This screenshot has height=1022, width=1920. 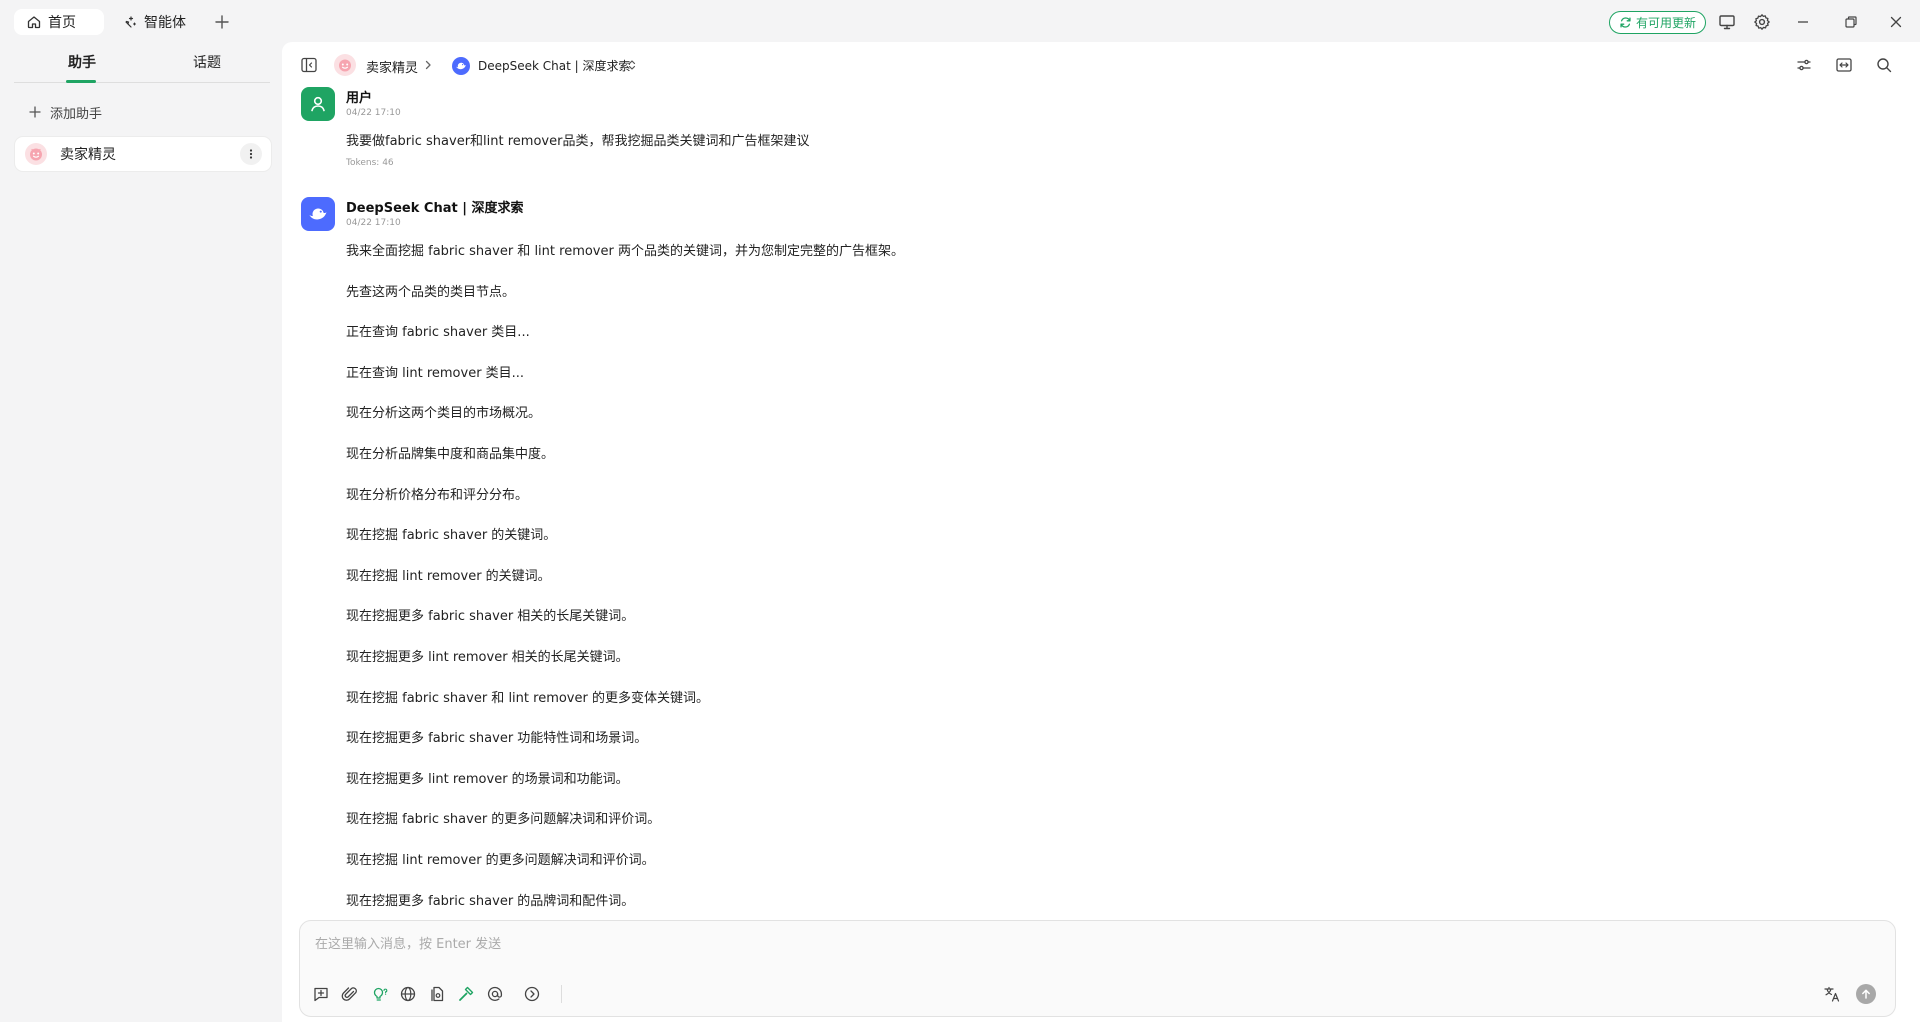 I want to click on knowledge-base-button, so click(x=437, y=994).